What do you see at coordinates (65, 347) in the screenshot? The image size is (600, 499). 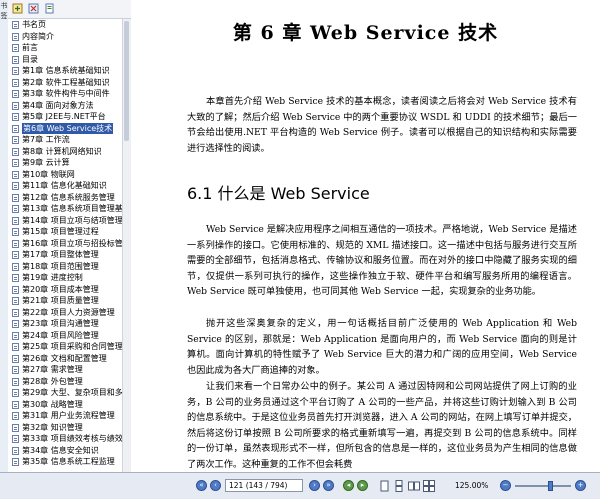 I see `bookmark-item: 第25章 项目采购和合同管理` at bounding box center [65, 347].